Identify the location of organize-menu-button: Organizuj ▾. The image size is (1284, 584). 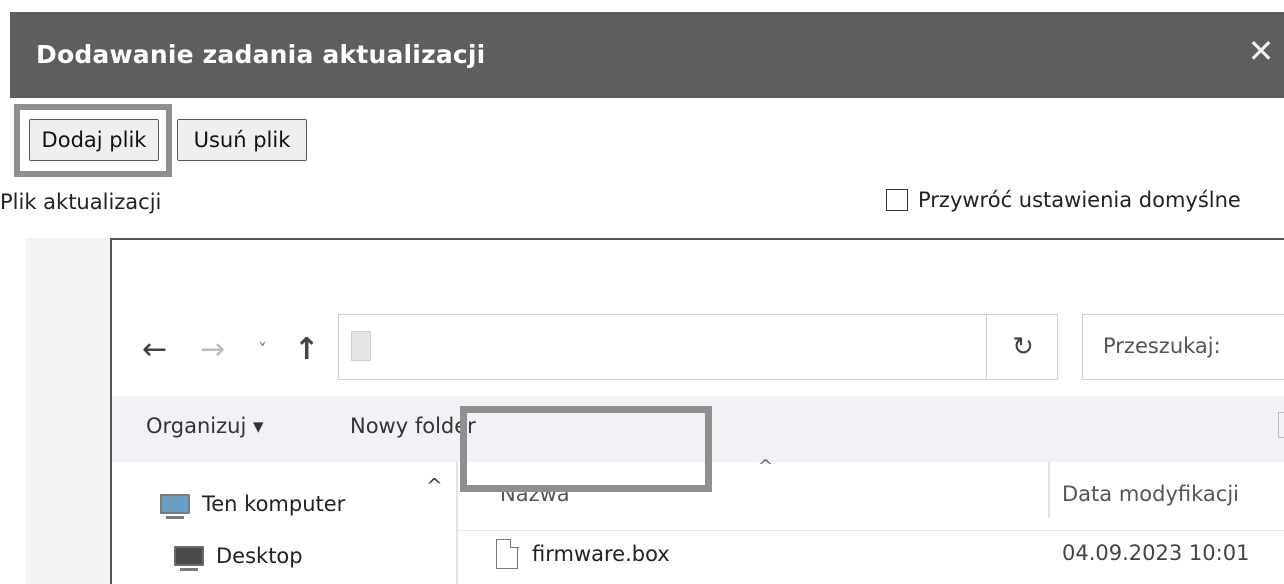
(205, 426).